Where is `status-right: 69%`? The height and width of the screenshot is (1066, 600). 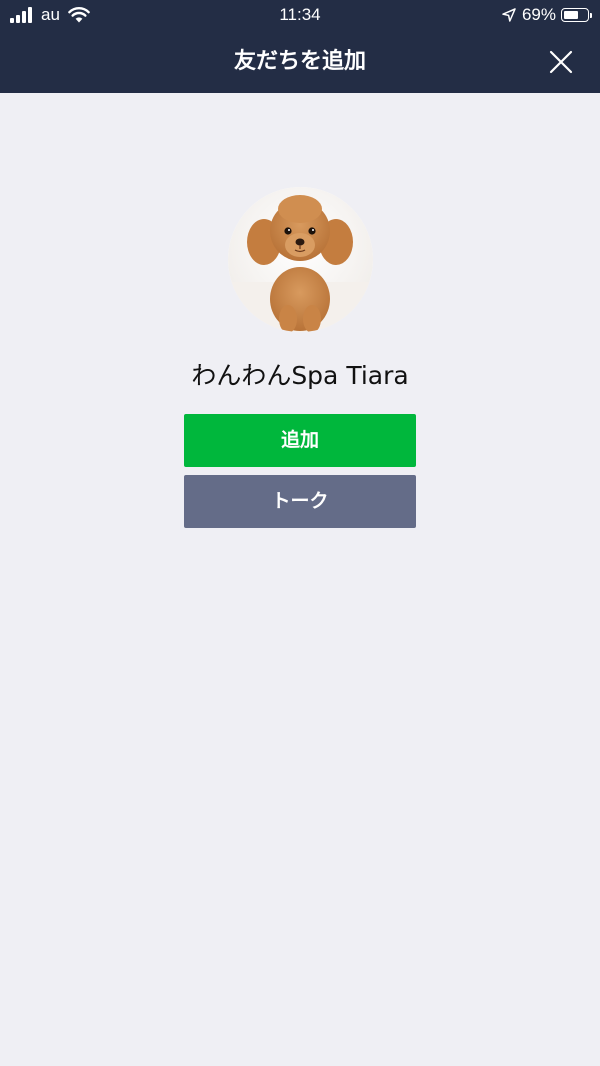
status-right: 69% is located at coordinates (547, 15).